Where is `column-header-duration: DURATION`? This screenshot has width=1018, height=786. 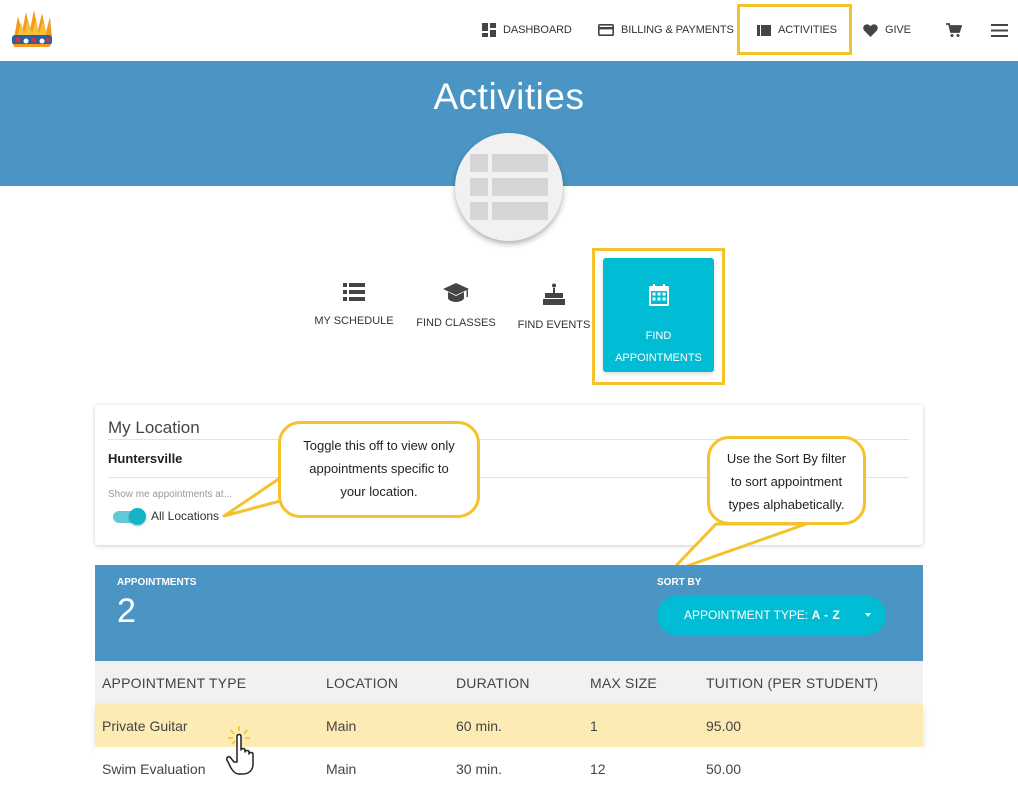
column-header-duration: DURATION is located at coordinates (493, 683).